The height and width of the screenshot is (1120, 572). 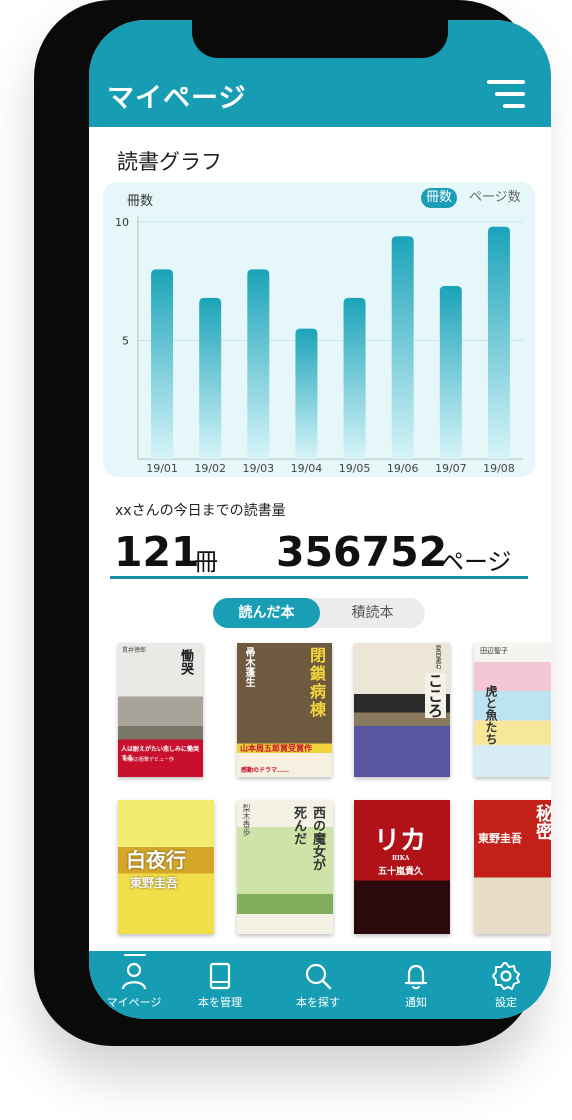 I want to click on stats-underline, so click(x=319, y=577).